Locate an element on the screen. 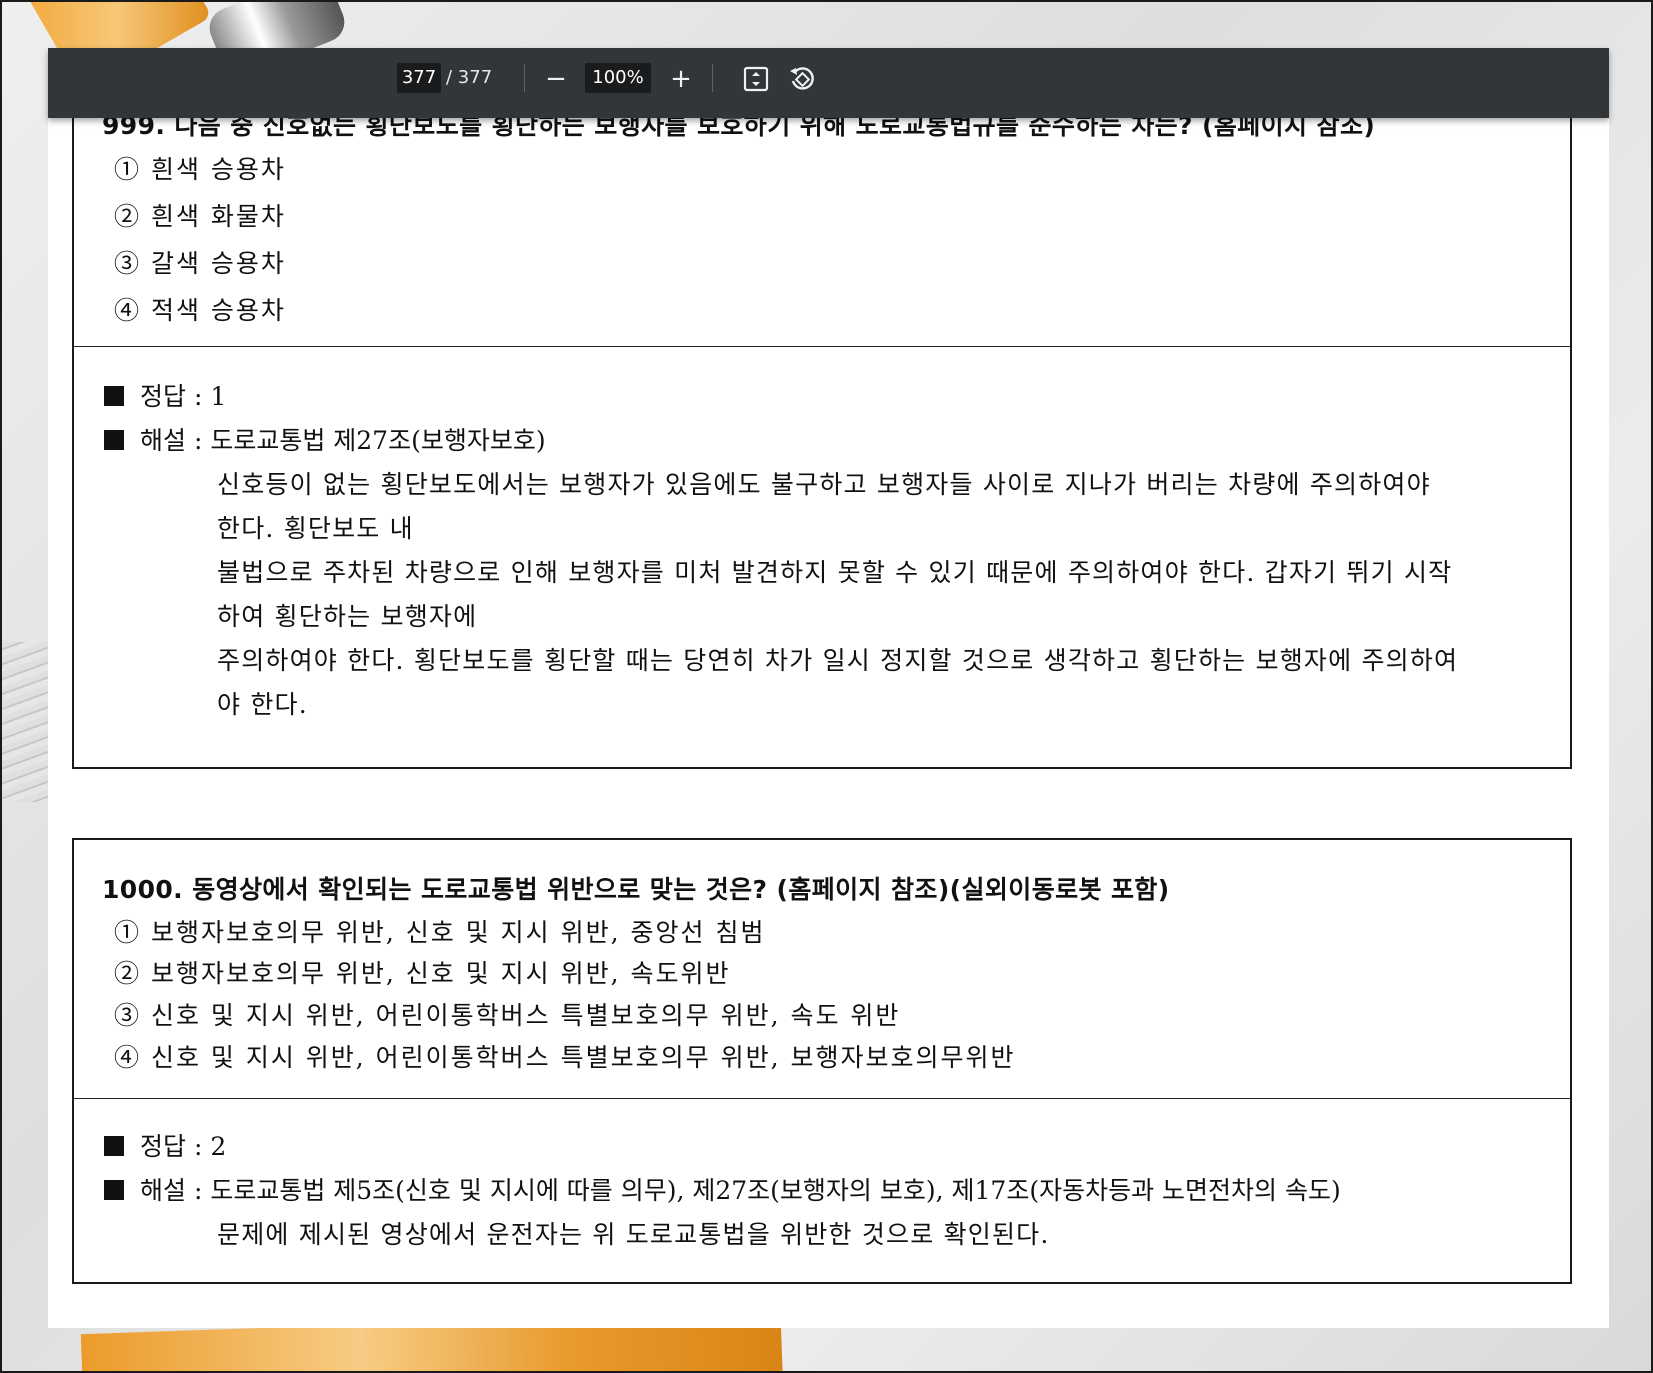 The width and height of the screenshot is (1653, 1373). zoom-in-button: + is located at coordinates (681, 79).